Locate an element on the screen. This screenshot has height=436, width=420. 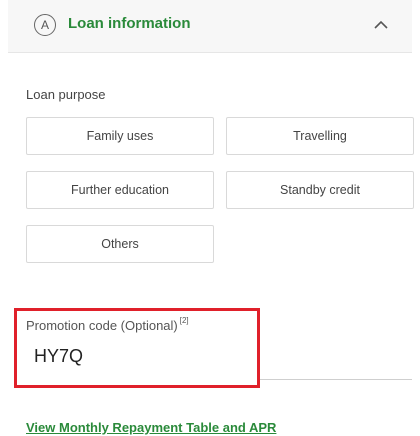
step-badge: A is located at coordinates (45, 25).